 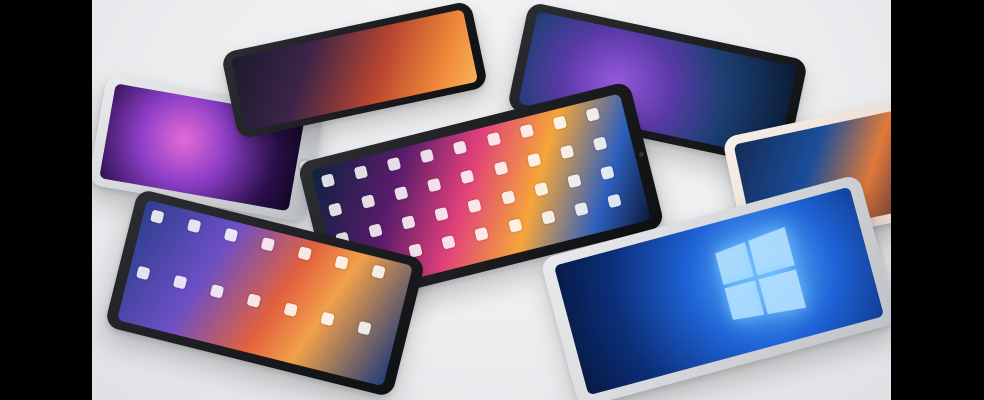 I want to click on tablet-top-center-left, so click(x=354, y=70).